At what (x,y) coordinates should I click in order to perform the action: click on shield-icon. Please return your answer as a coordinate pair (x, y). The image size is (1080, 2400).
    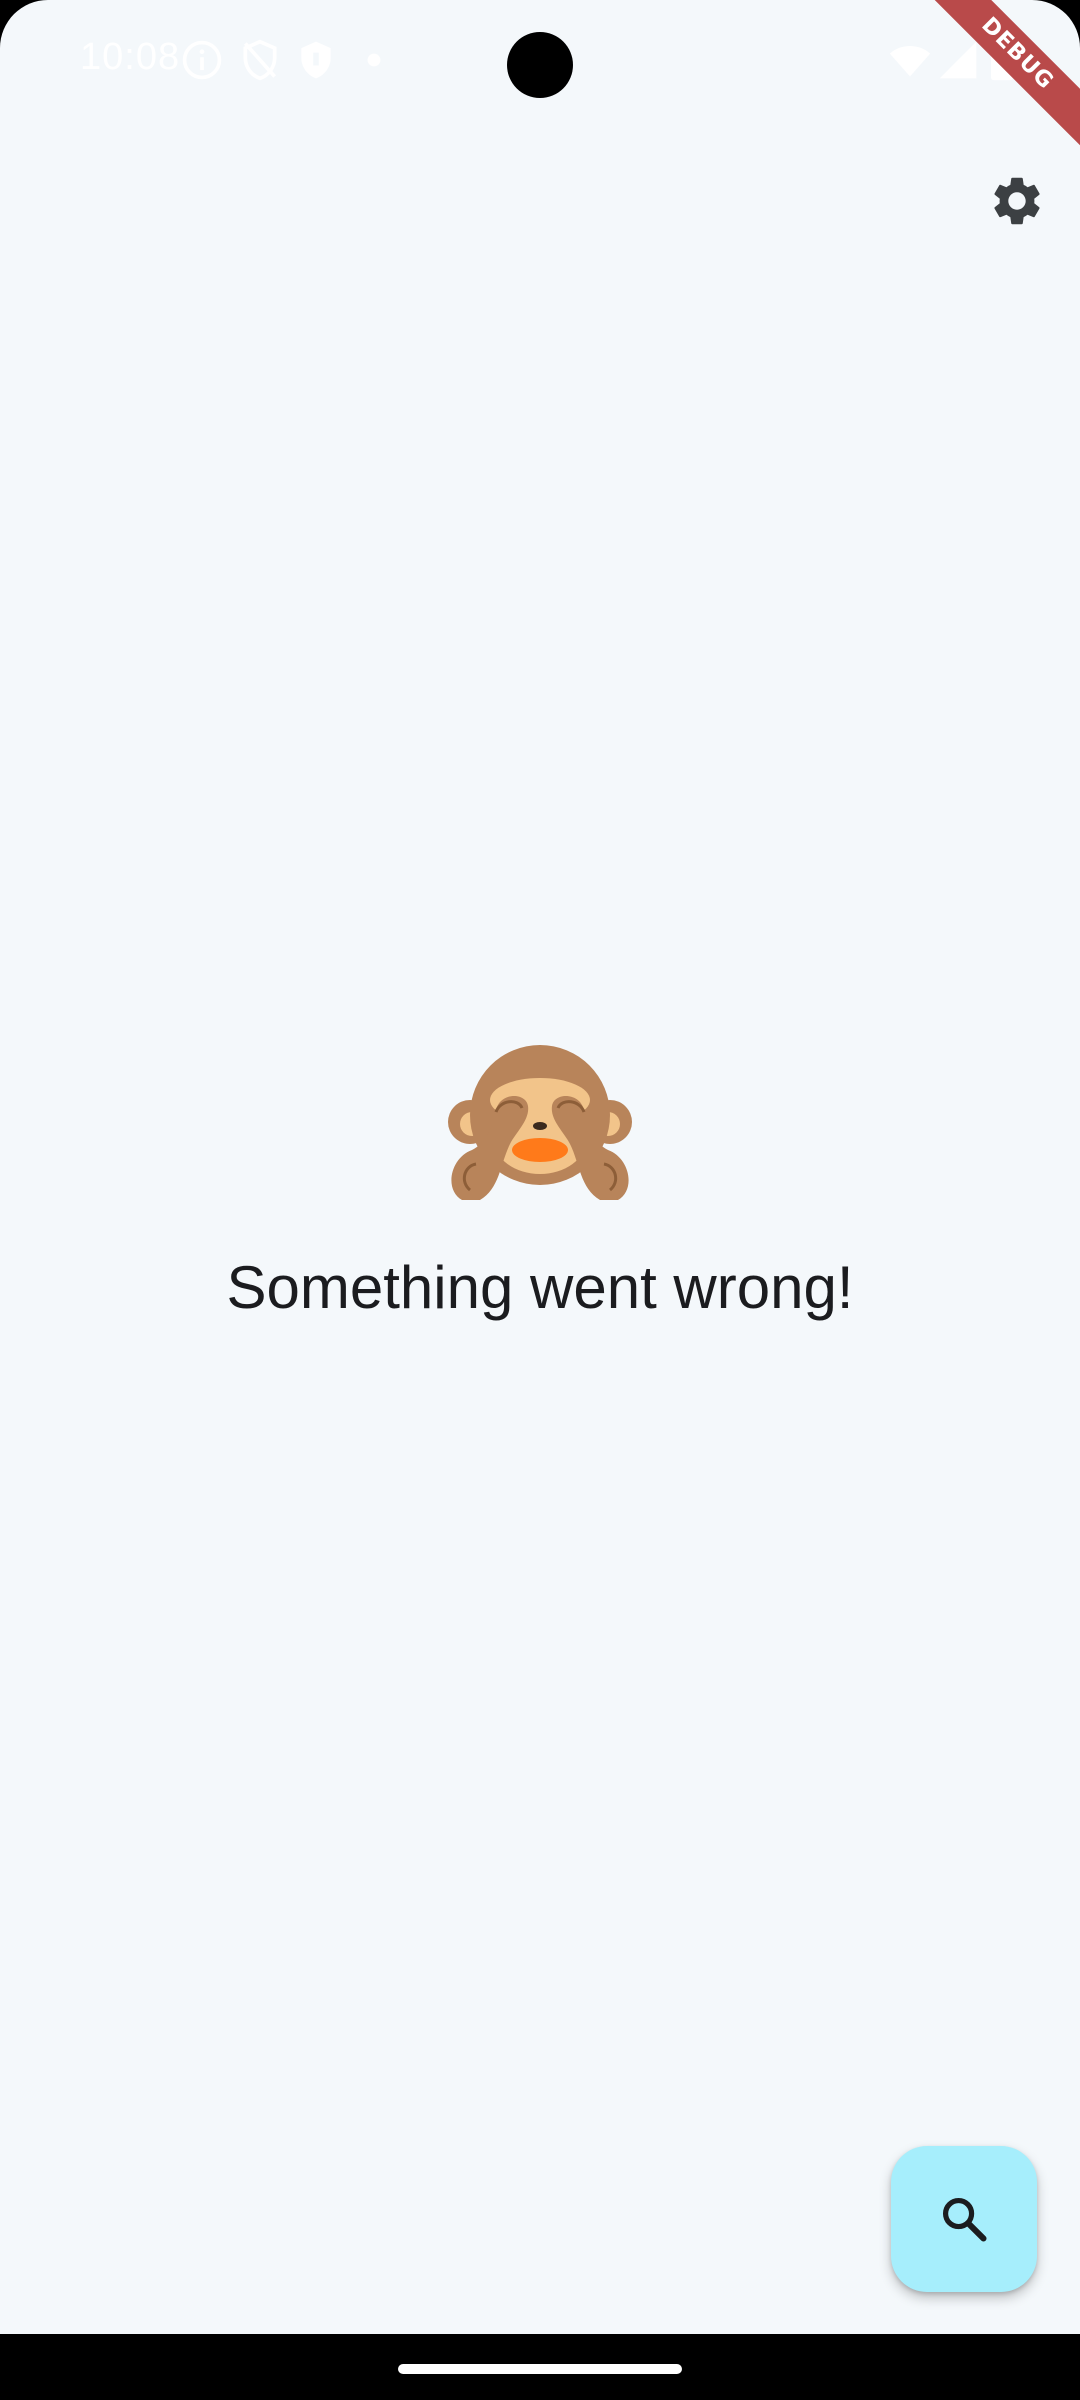
    Looking at the image, I should click on (316, 60).